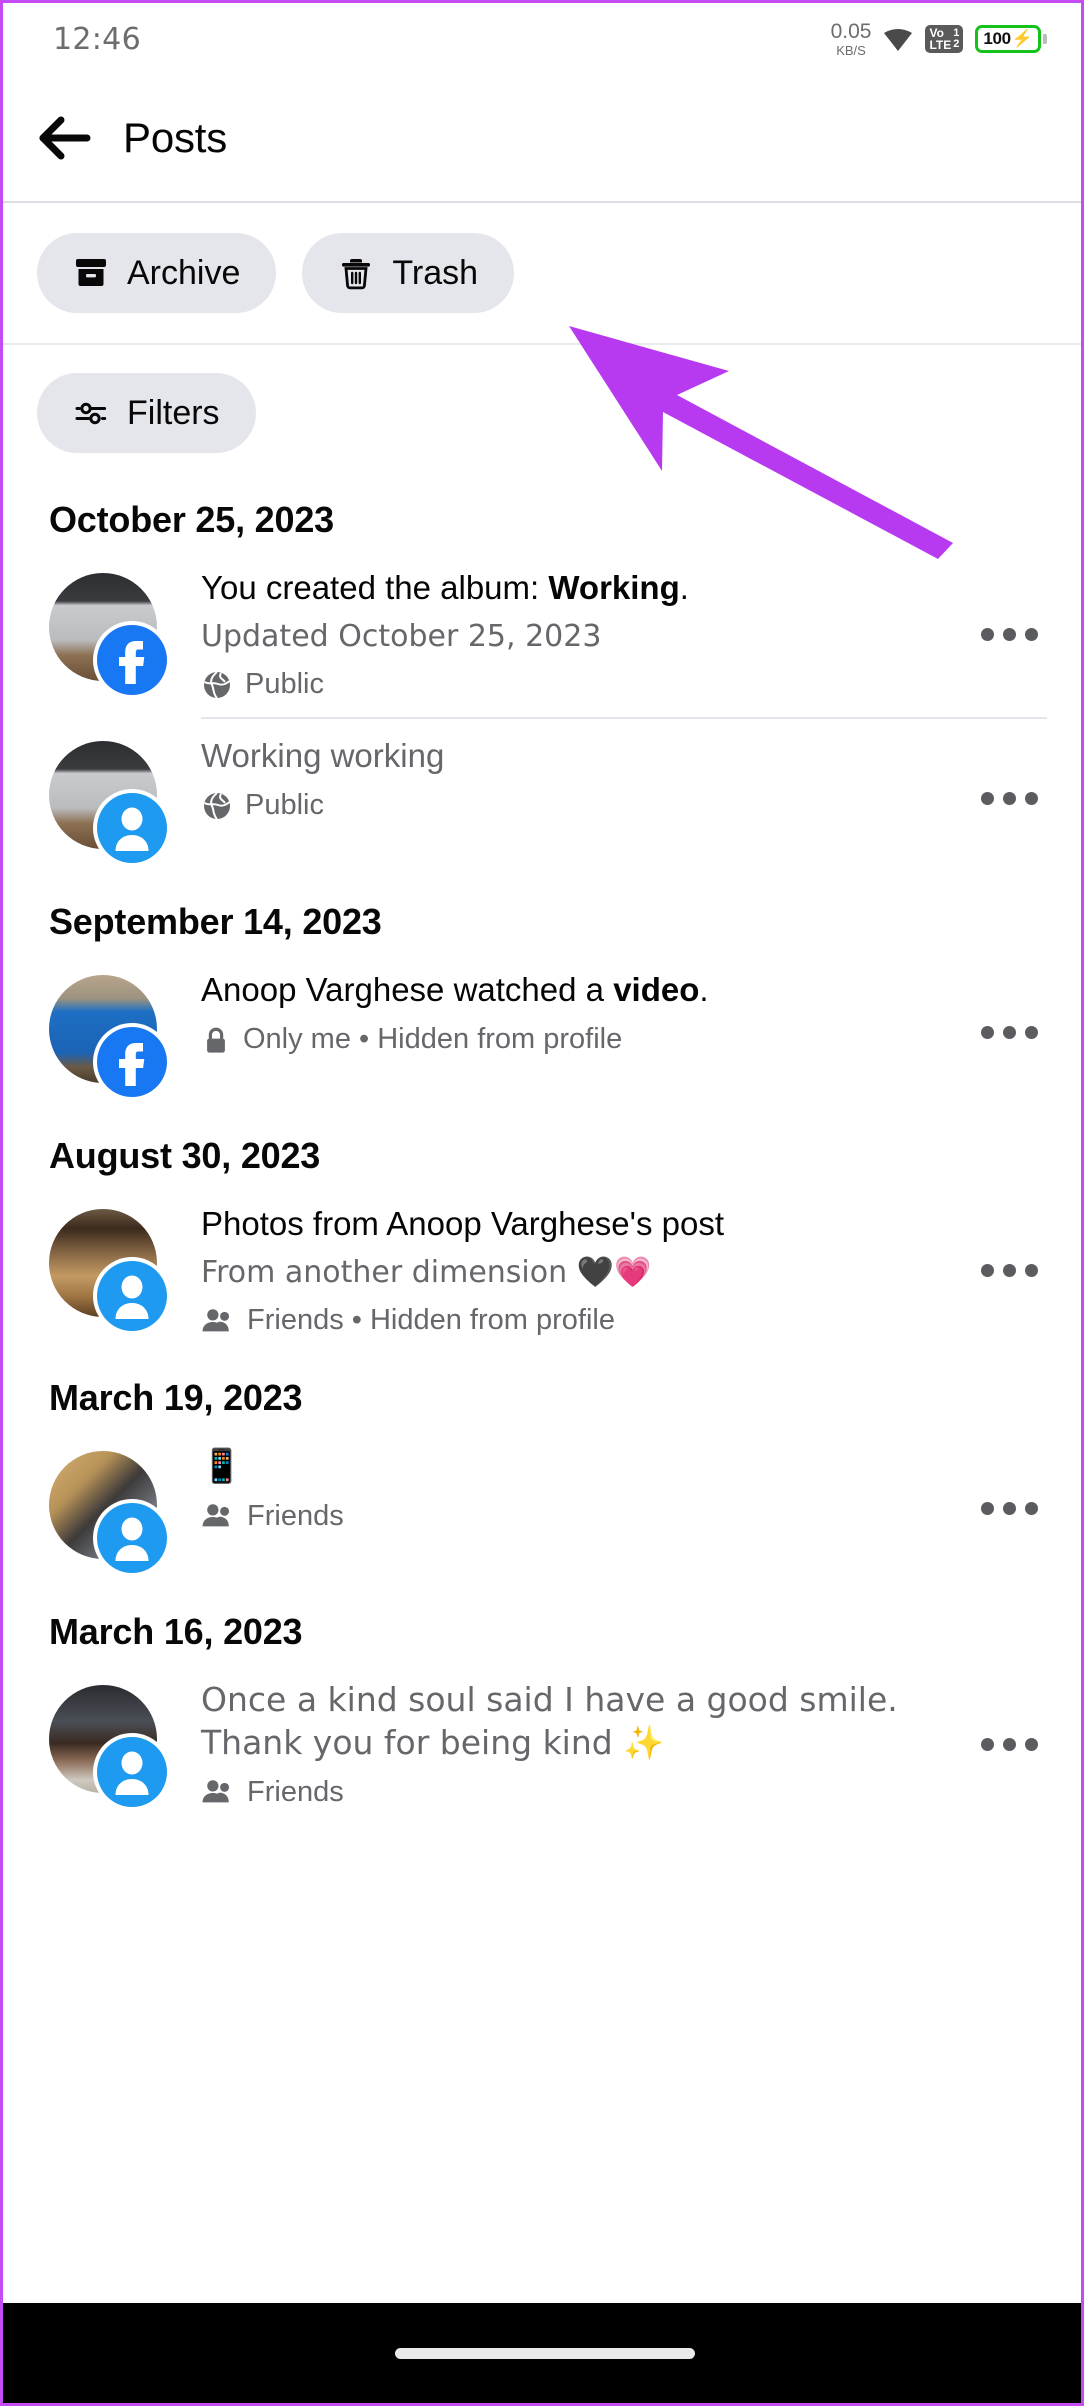  Describe the element at coordinates (542, 274) in the screenshot. I see `archive-trash-chip-row: Archive Trash` at that location.